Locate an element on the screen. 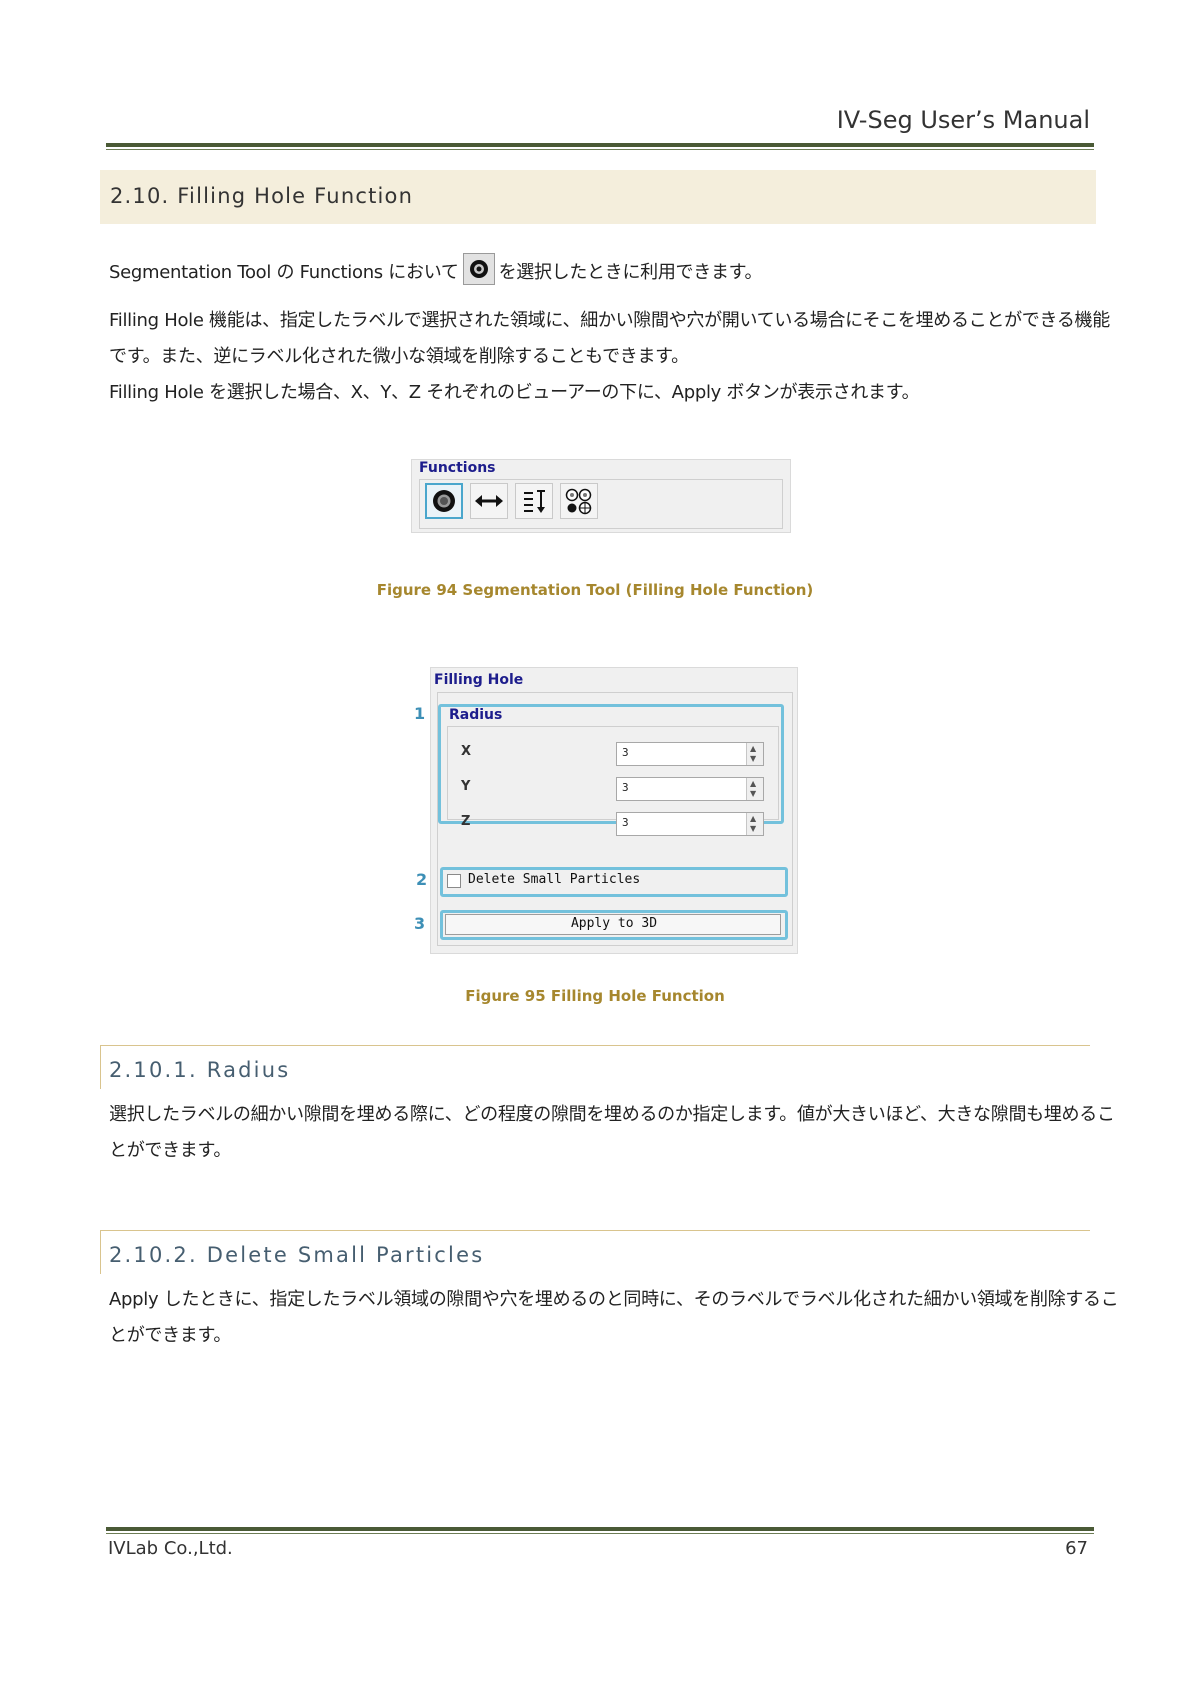  delete-small-particles-label: Delete Small Particles is located at coordinates (554, 879).